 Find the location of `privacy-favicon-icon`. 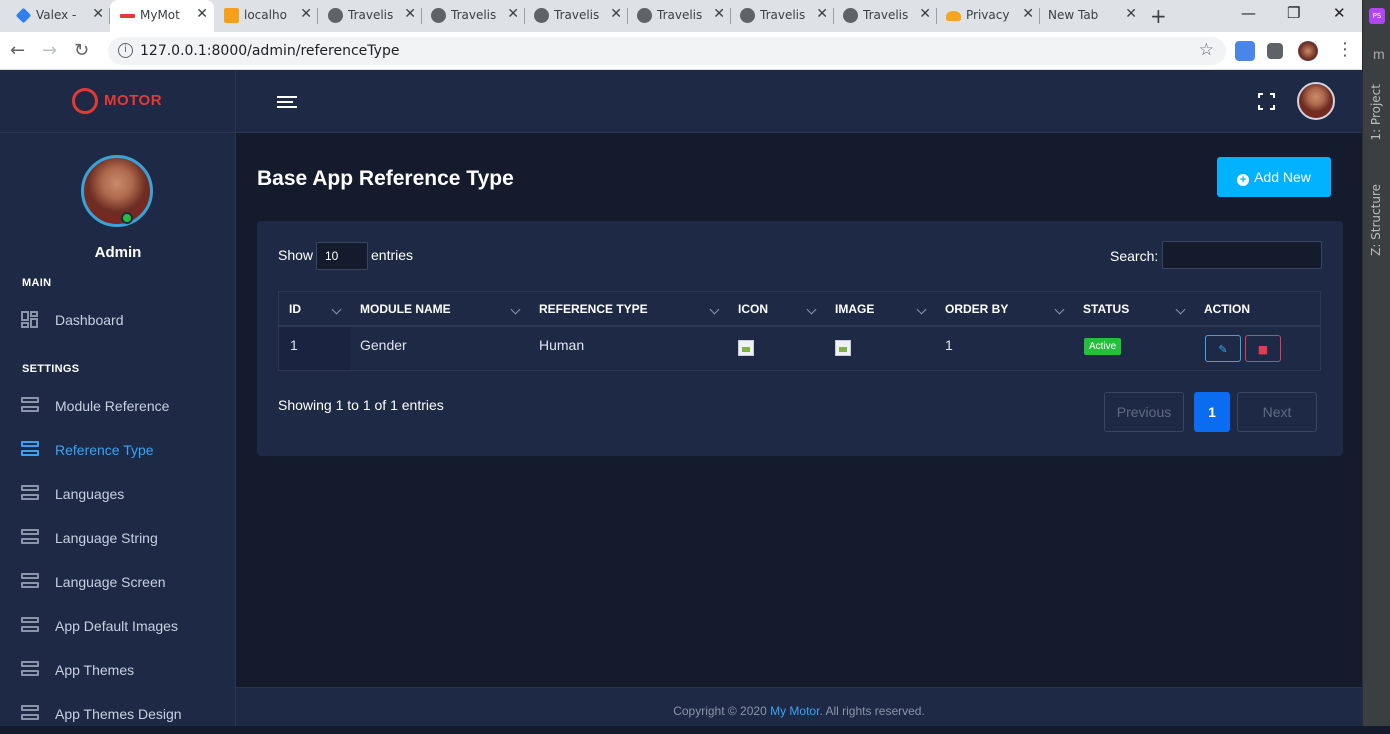

privacy-favicon-icon is located at coordinates (953, 16).